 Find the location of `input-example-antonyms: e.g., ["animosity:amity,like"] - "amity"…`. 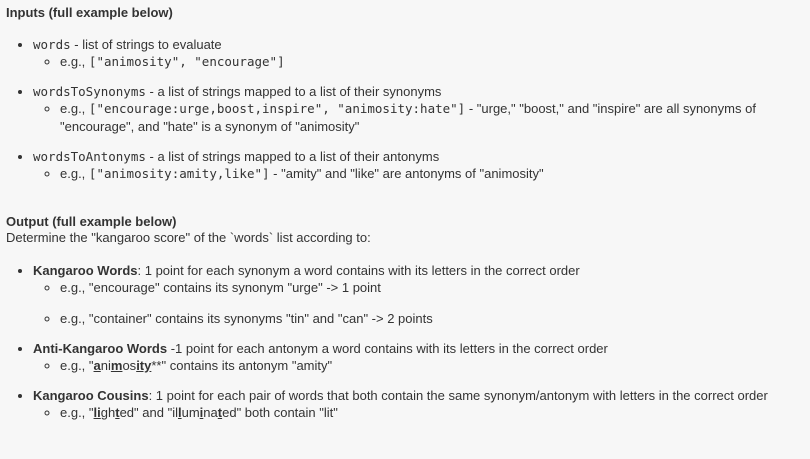

input-example-antonyms: e.g., ["animosity:amity,like"] - "amity"… is located at coordinates (432, 174).